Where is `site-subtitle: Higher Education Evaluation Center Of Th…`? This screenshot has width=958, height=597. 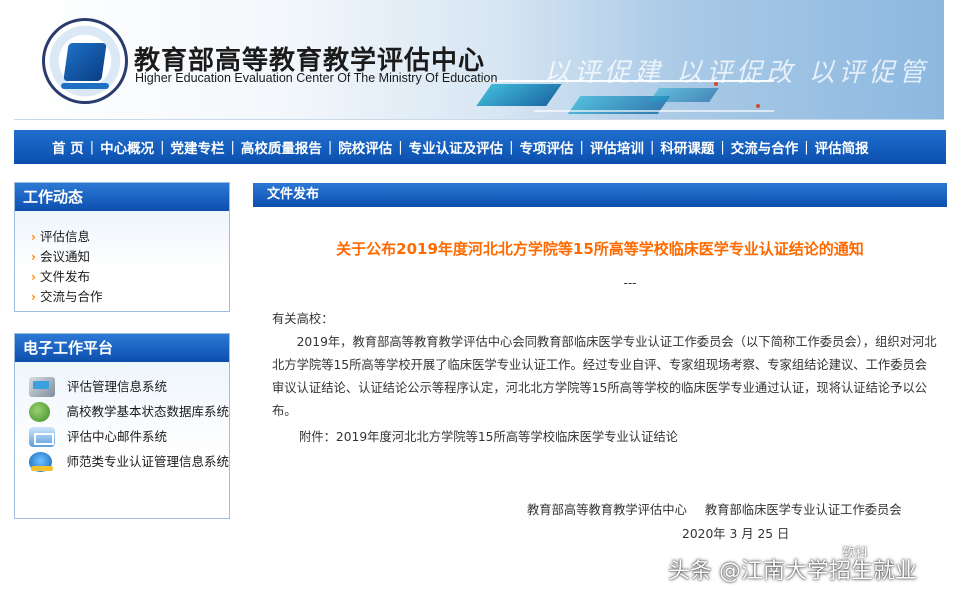 site-subtitle: Higher Education Evaluation Center Of Th… is located at coordinates (316, 78).